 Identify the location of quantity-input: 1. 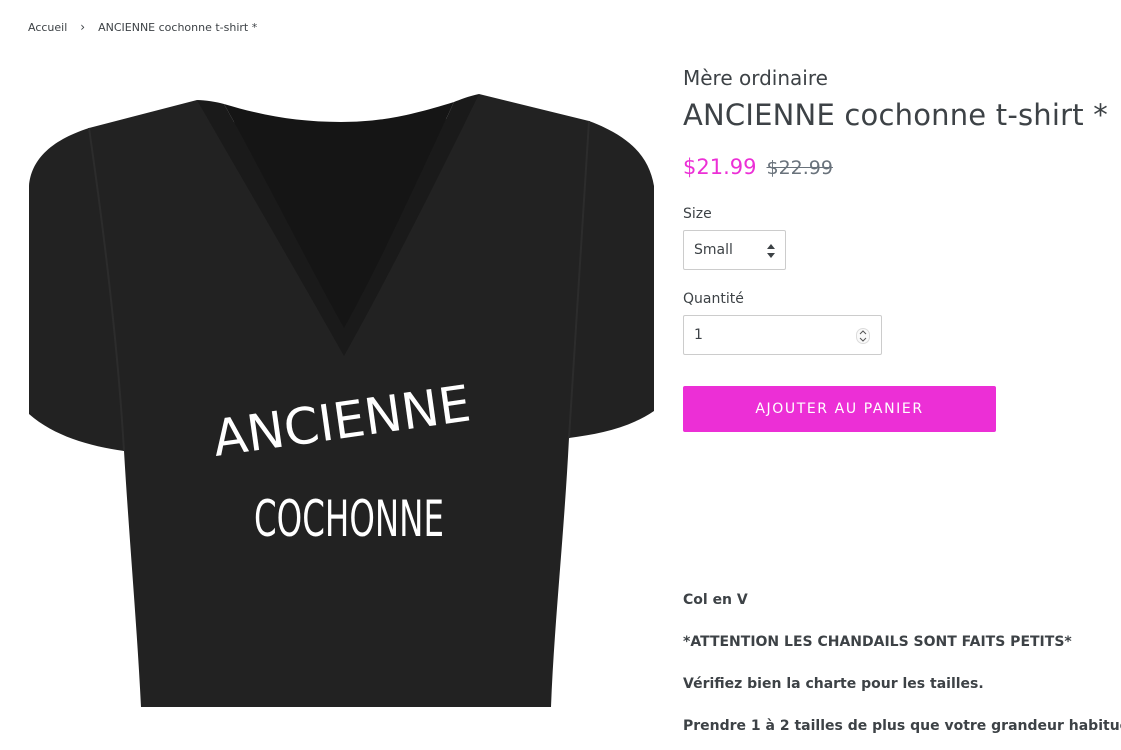
(782, 335).